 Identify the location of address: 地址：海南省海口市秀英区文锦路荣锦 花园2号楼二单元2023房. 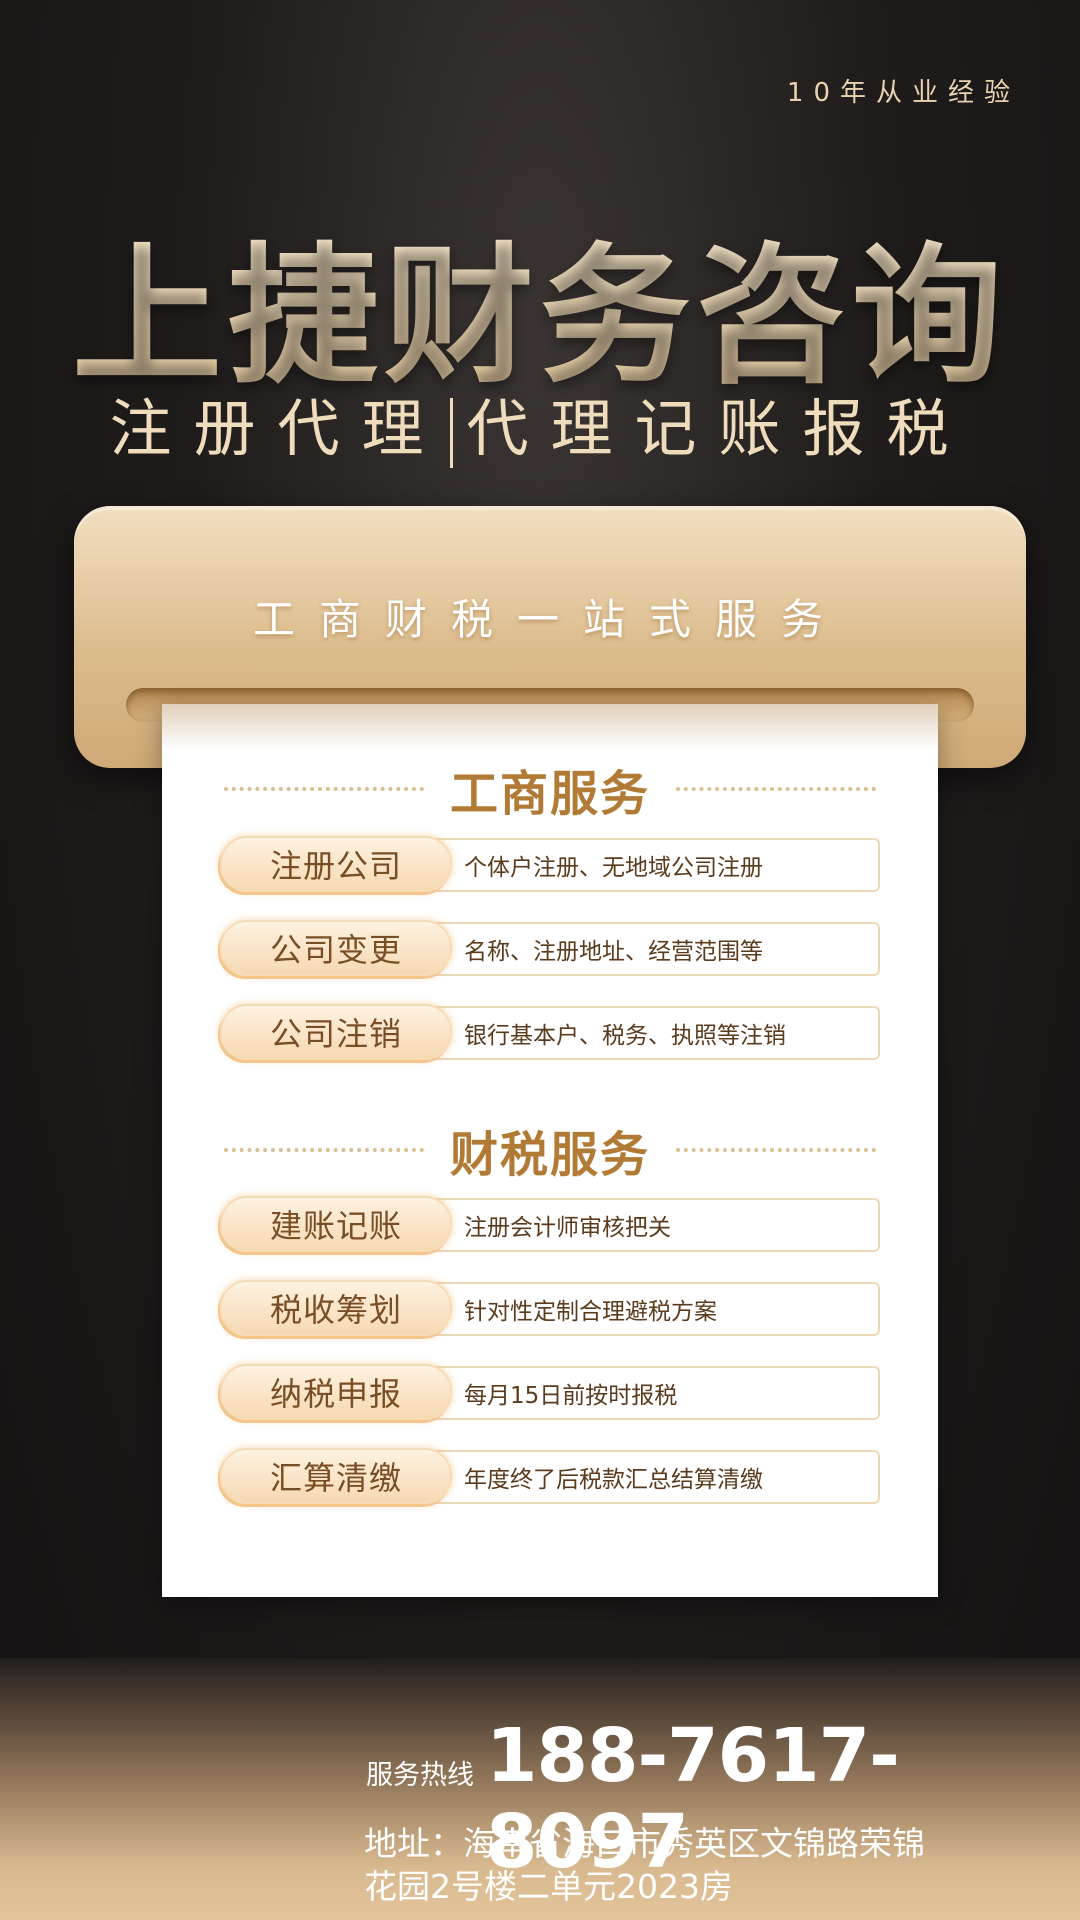
(694, 1865).